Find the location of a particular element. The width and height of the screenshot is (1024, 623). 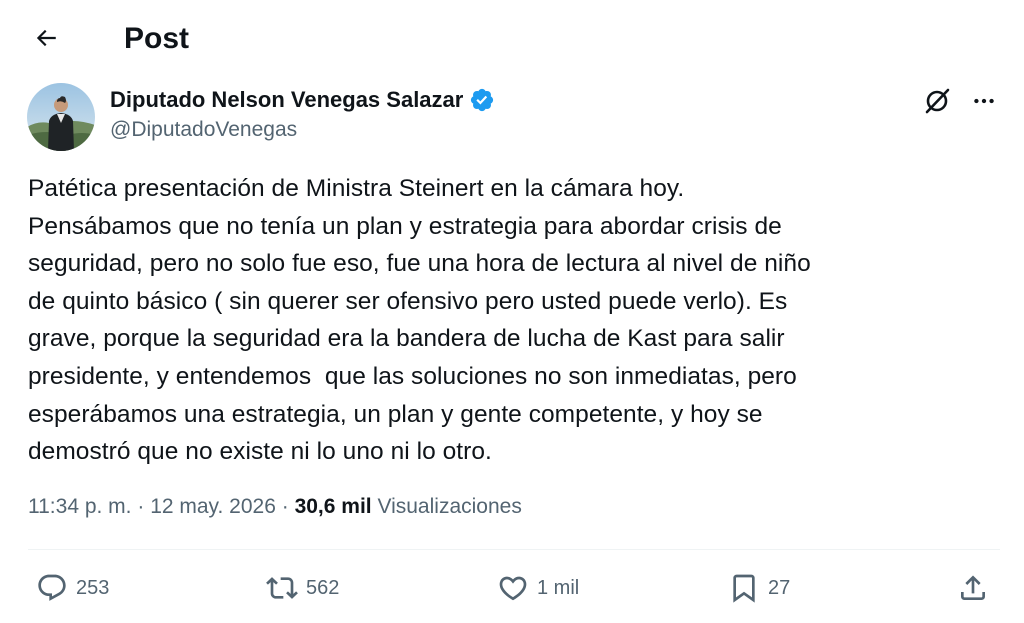

post-date: 12 may. 2026 is located at coordinates (213, 506).